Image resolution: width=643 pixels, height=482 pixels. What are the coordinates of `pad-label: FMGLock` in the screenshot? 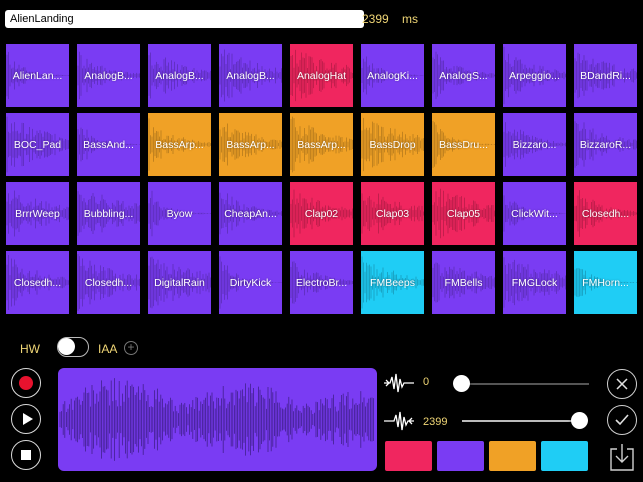 It's located at (534, 282).